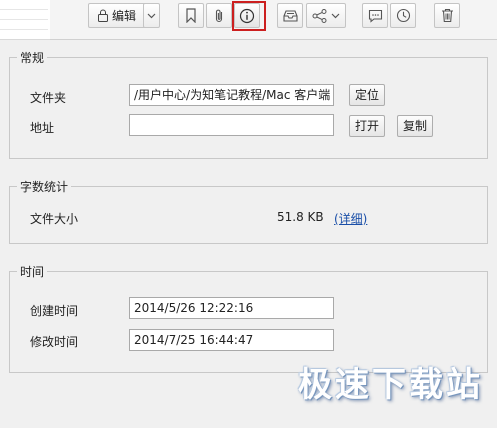 Image resolution: width=497 pixels, height=428 pixels. What do you see at coordinates (273, 20) in the screenshot?
I see `toolbar: 编辑` at bounding box center [273, 20].